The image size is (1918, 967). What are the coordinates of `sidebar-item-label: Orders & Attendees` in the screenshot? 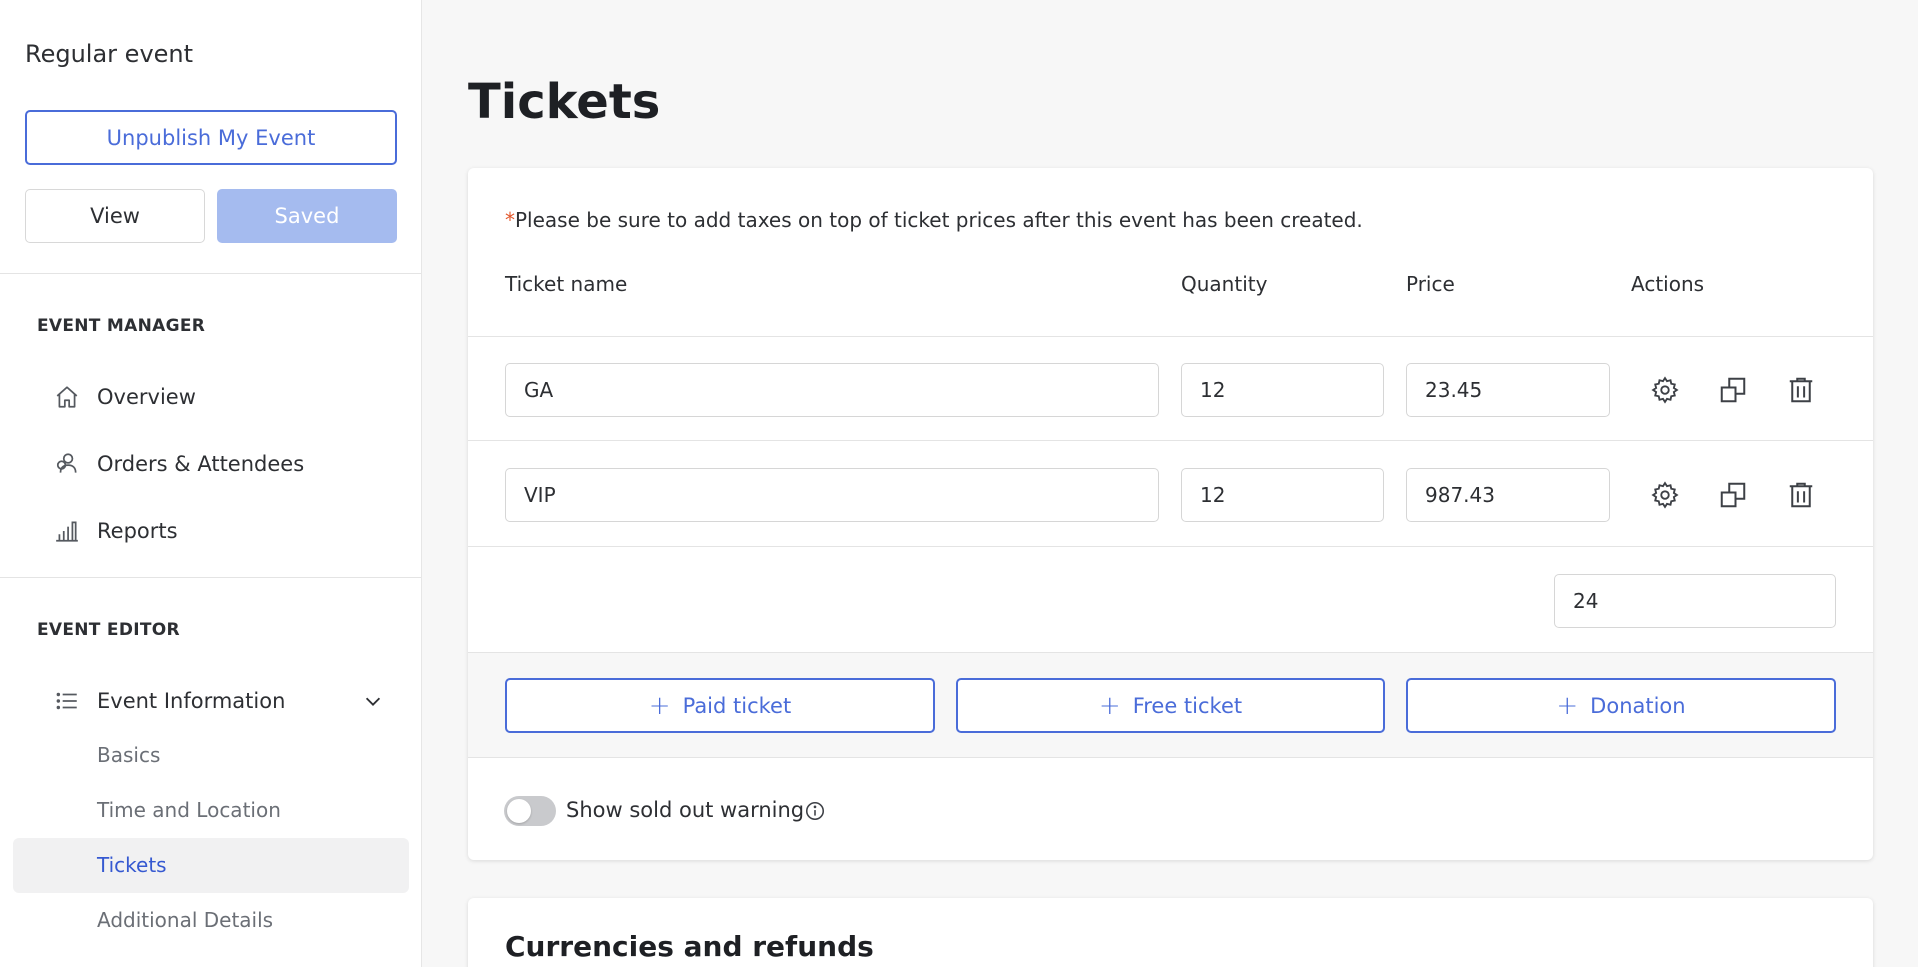 It's located at (201, 464).